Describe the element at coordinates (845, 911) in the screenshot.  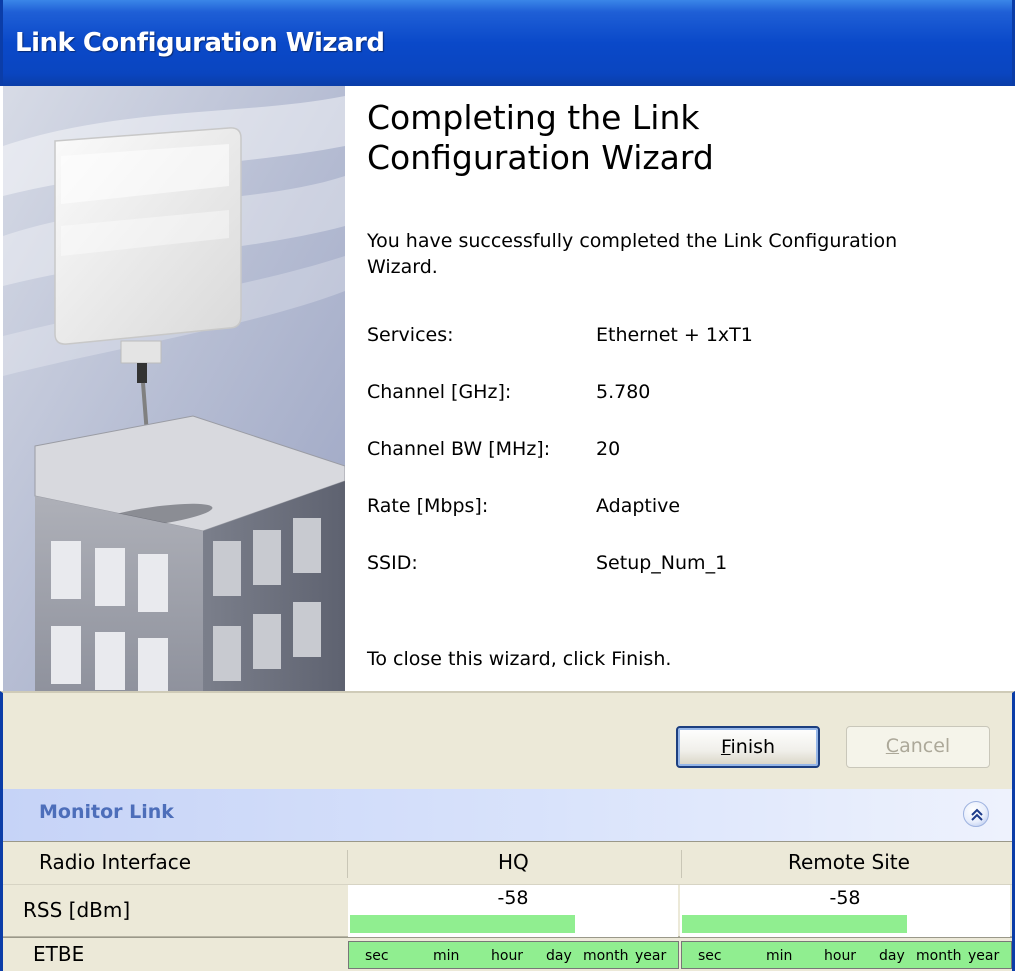
I see `rss-remote-cell: -58` at that location.